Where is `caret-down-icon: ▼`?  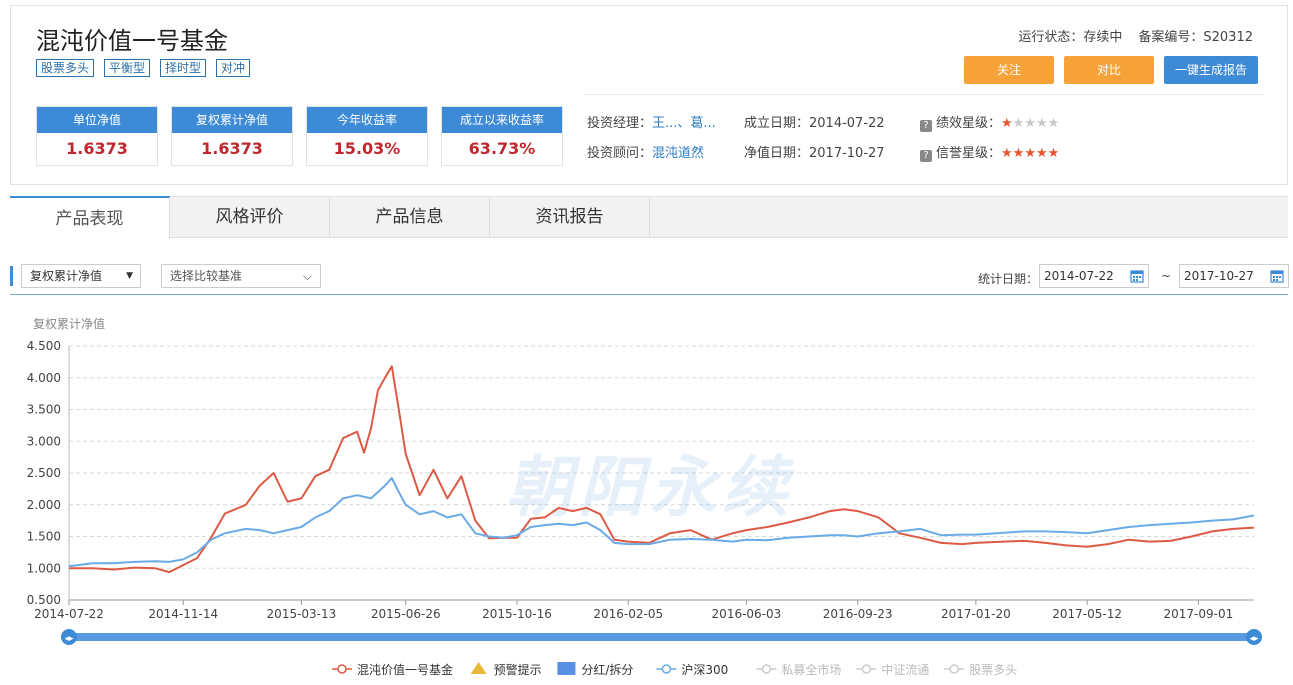 caret-down-icon: ▼ is located at coordinates (129, 276).